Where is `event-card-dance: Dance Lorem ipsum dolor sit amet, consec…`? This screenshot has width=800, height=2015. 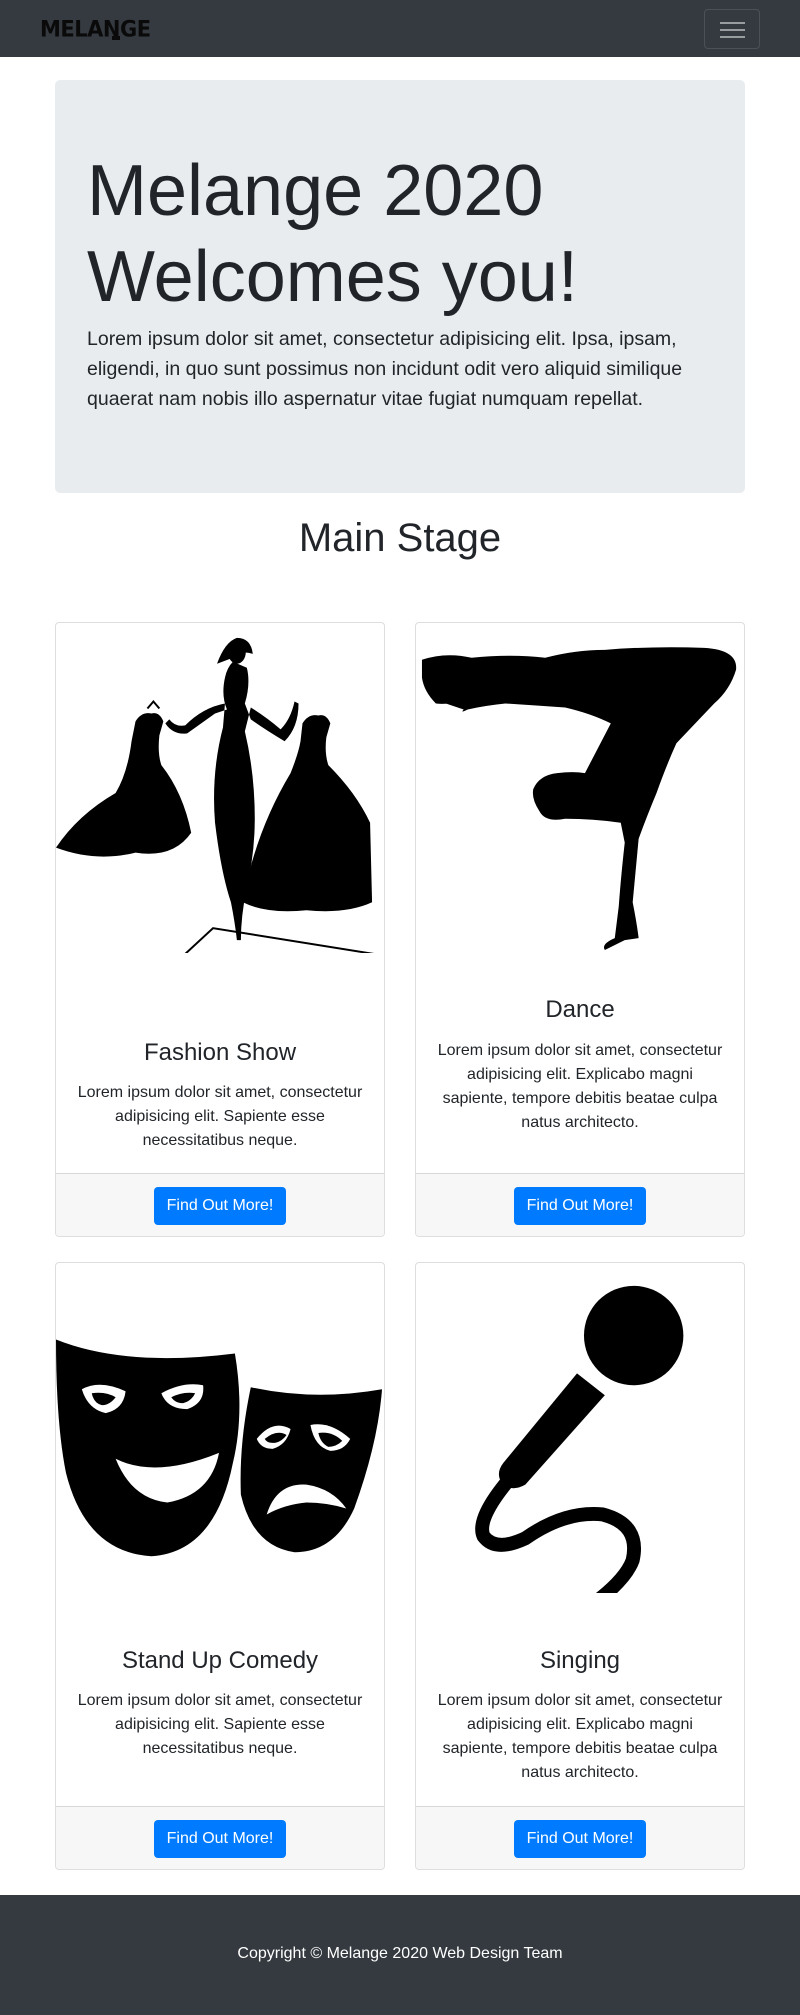
event-card-dance: Dance Lorem ipsum dolor sit amet, consec… is located at coordinates (580, 929).